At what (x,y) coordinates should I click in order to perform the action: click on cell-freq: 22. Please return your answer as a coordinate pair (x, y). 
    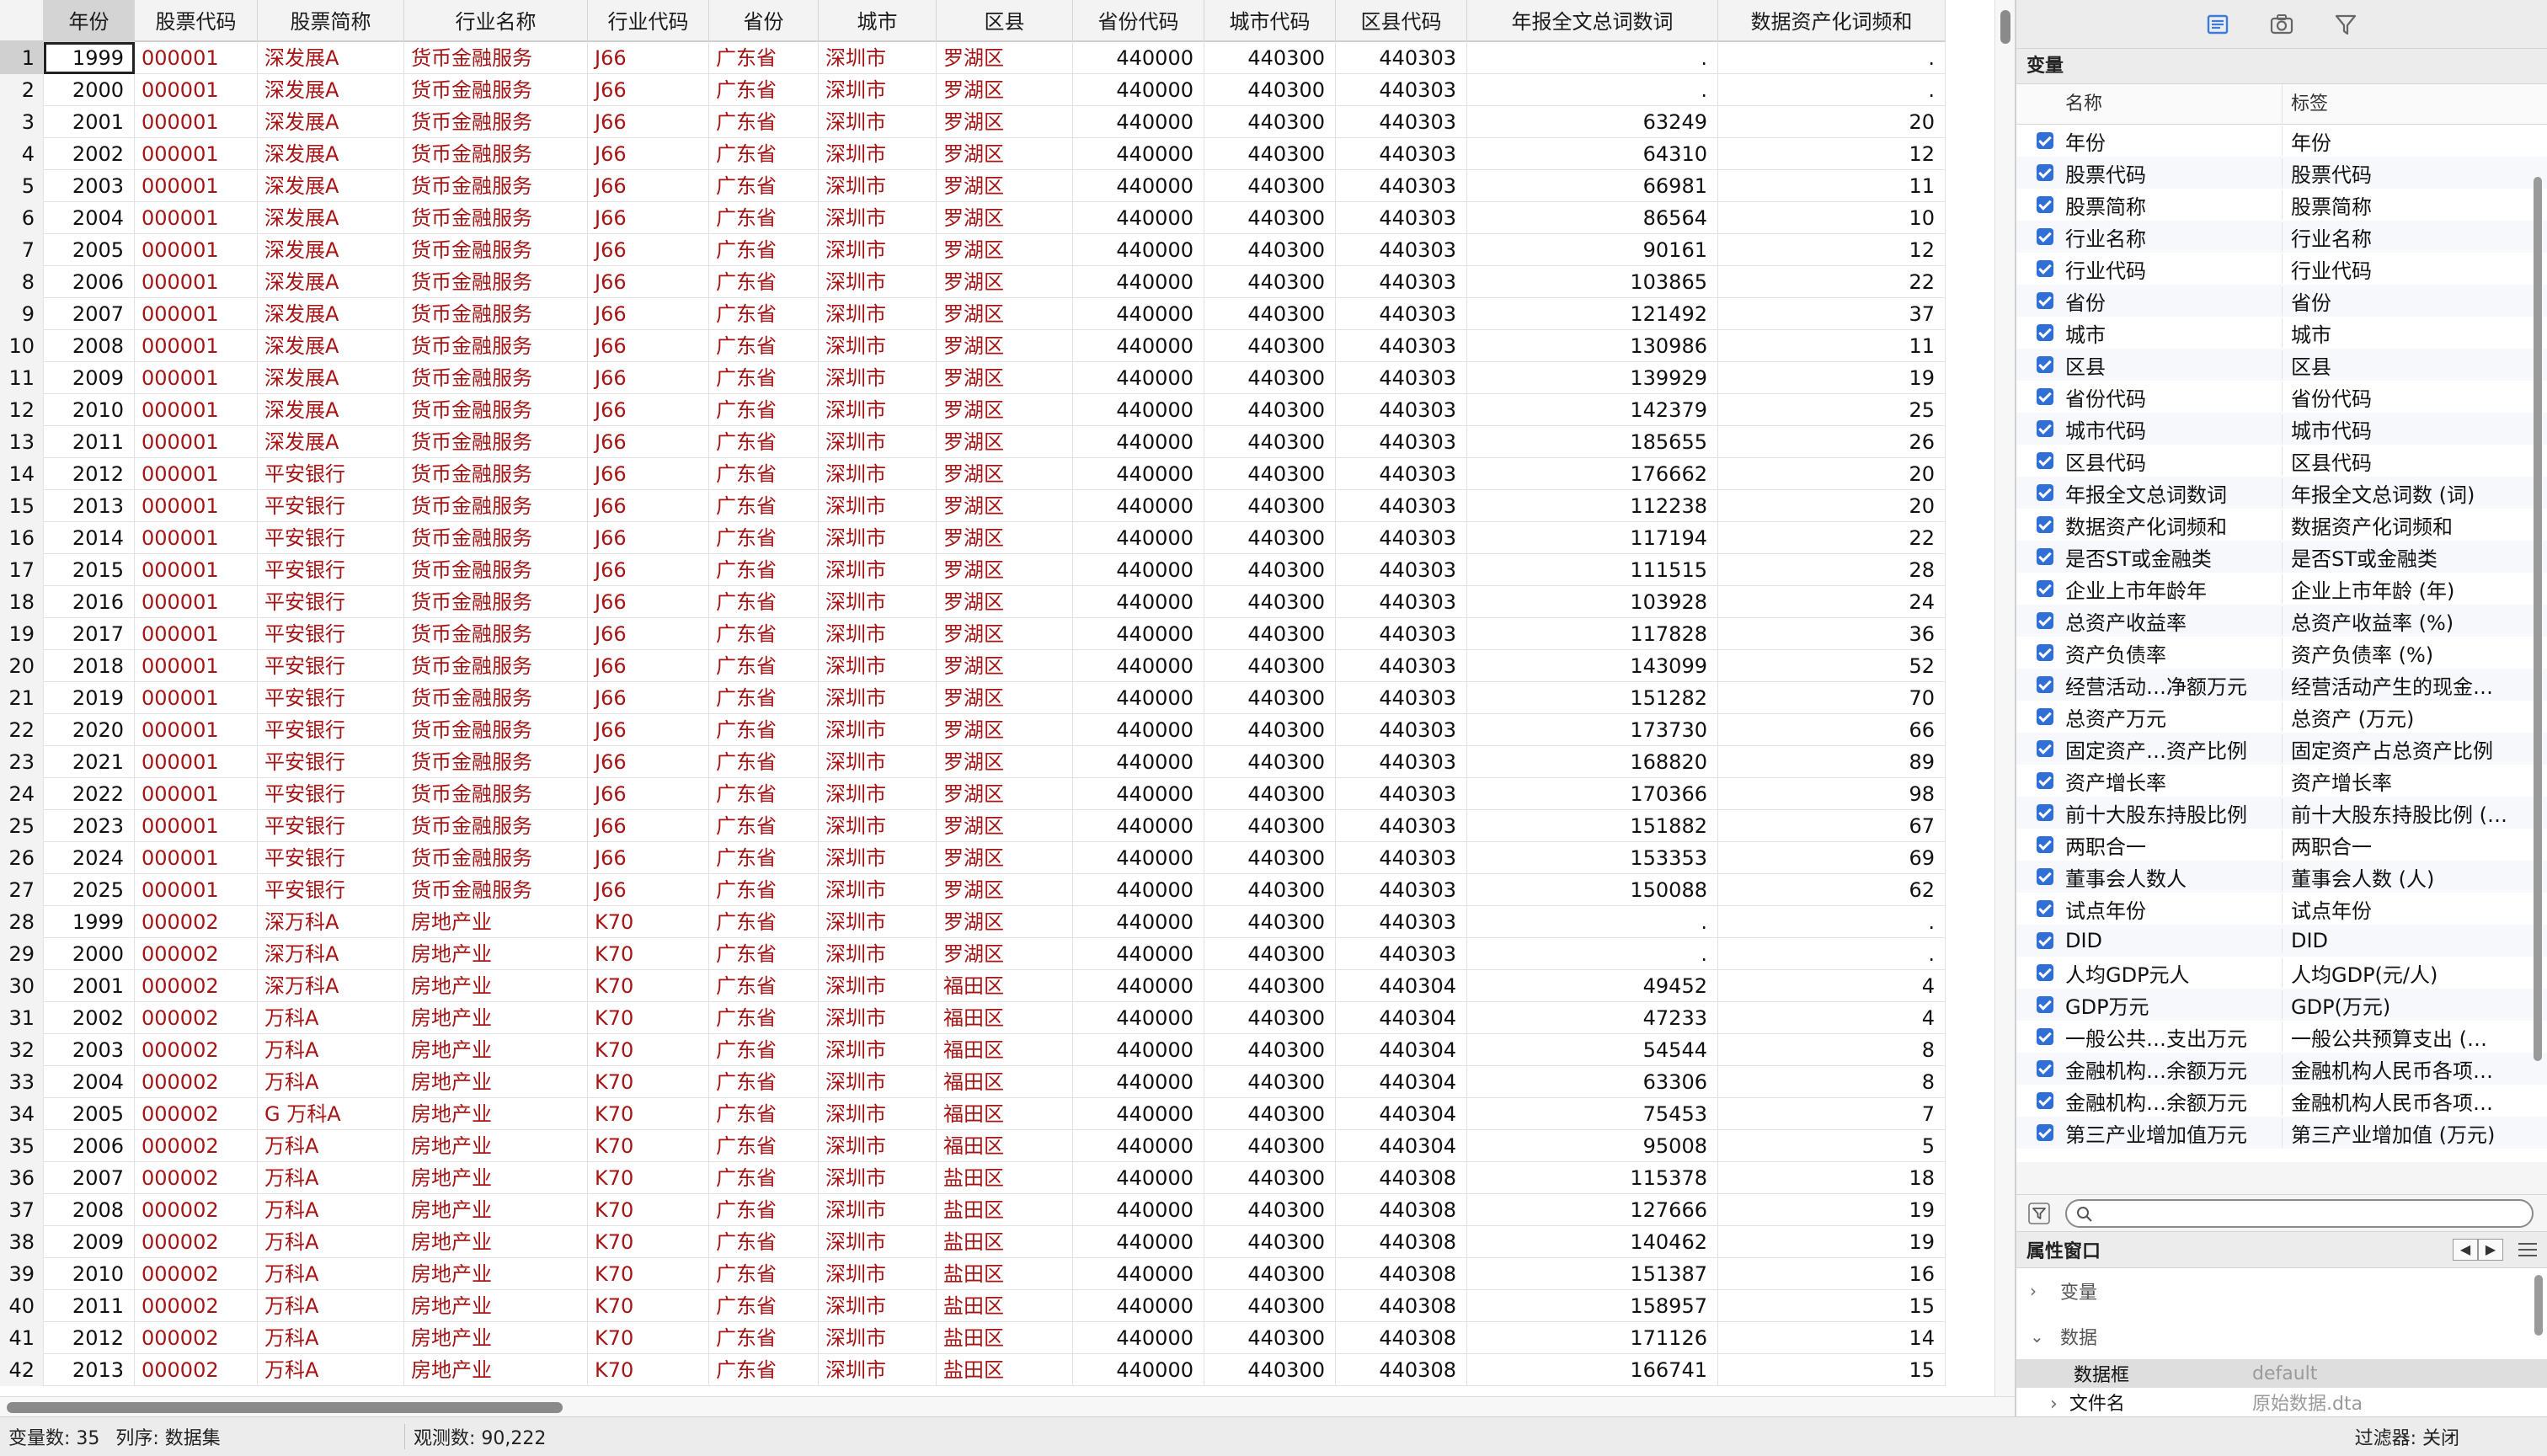
    Looking at the image, I should click on (1832, 538).